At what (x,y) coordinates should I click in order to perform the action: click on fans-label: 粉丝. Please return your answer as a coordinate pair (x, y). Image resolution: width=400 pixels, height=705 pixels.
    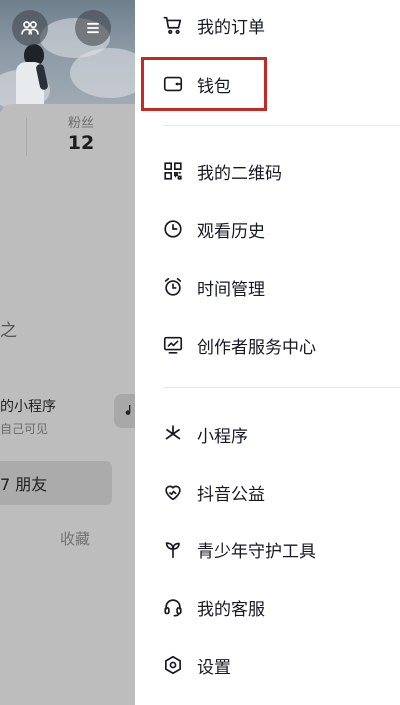
    Looking at the image, I should click on (80, 123).